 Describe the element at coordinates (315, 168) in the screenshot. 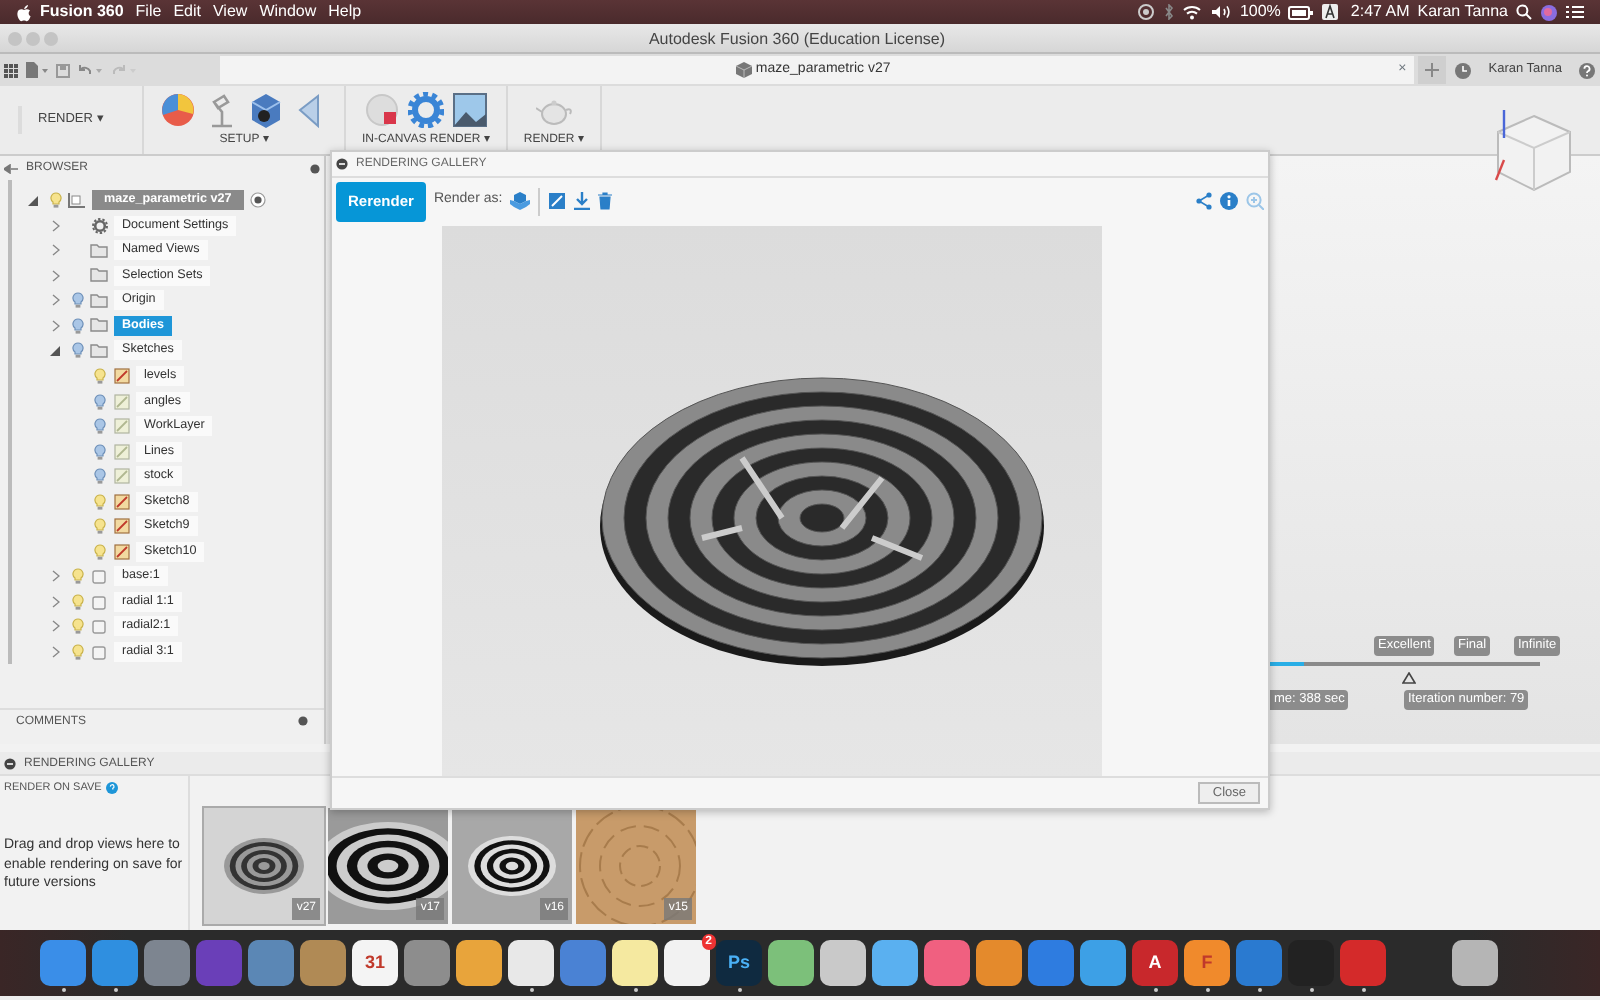

I see `panel-pin-icon` at that location.